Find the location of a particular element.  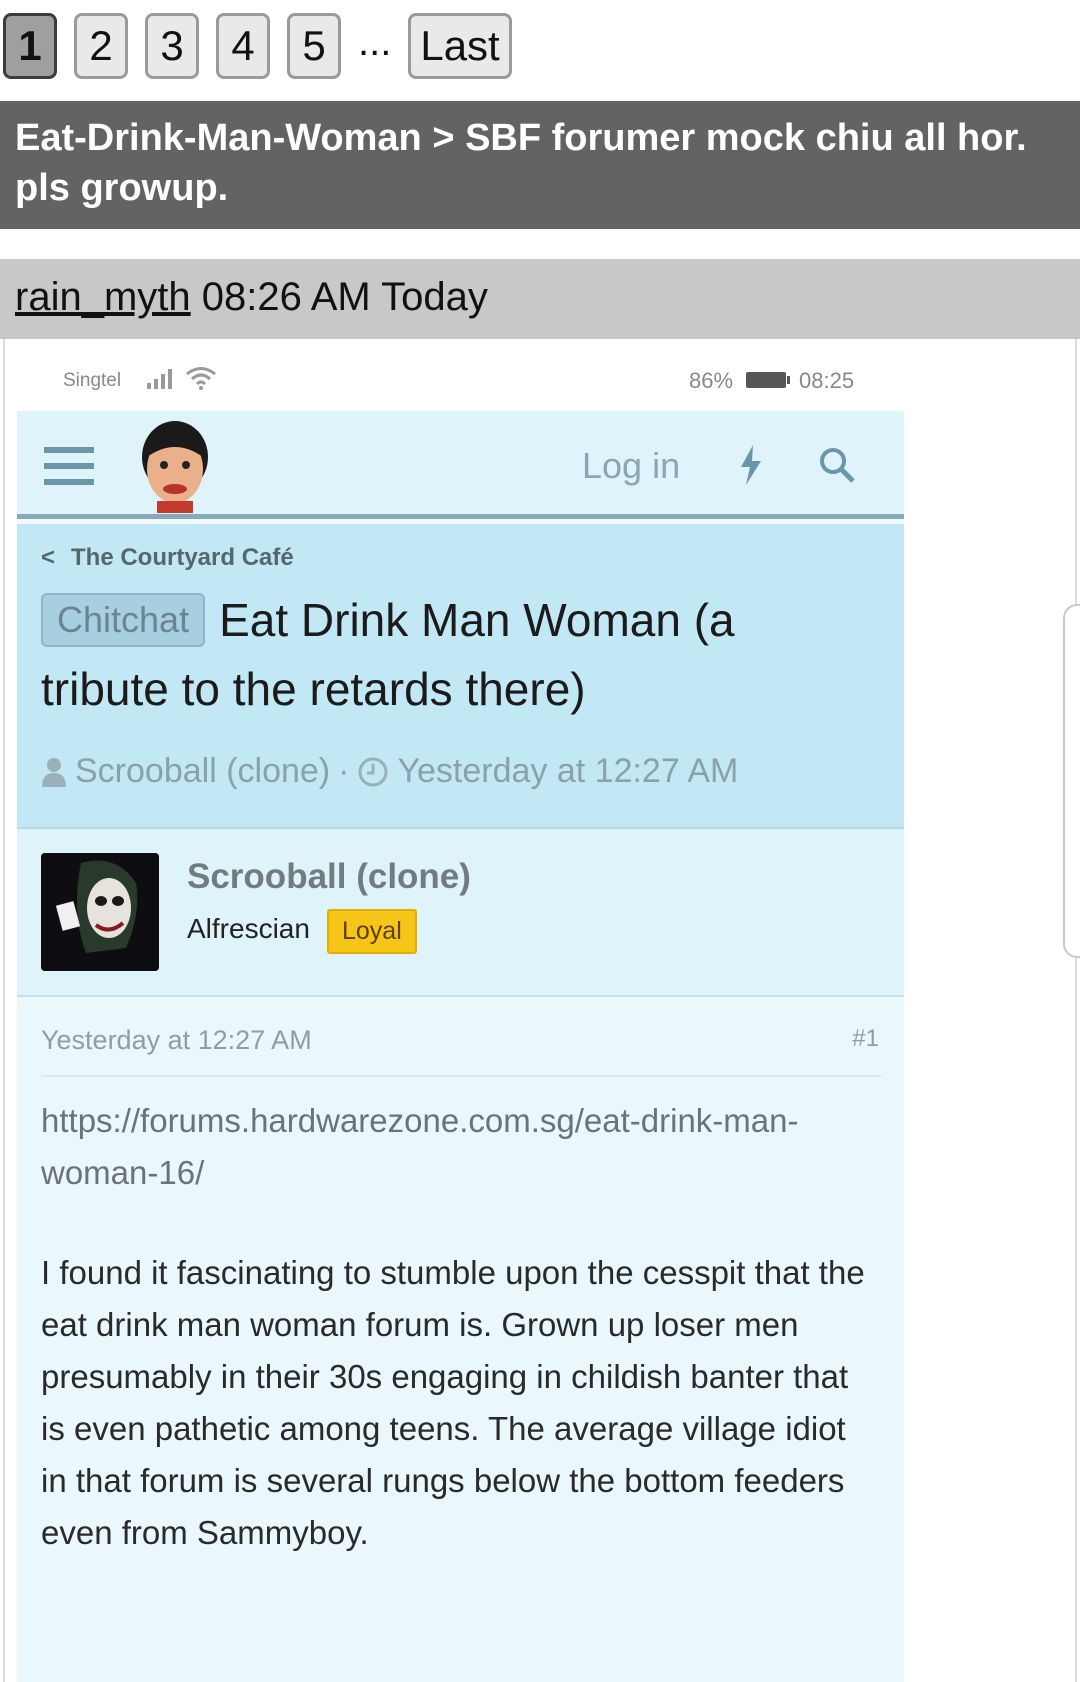

lightning-bolt-icon is located at coordinates (751, 465).